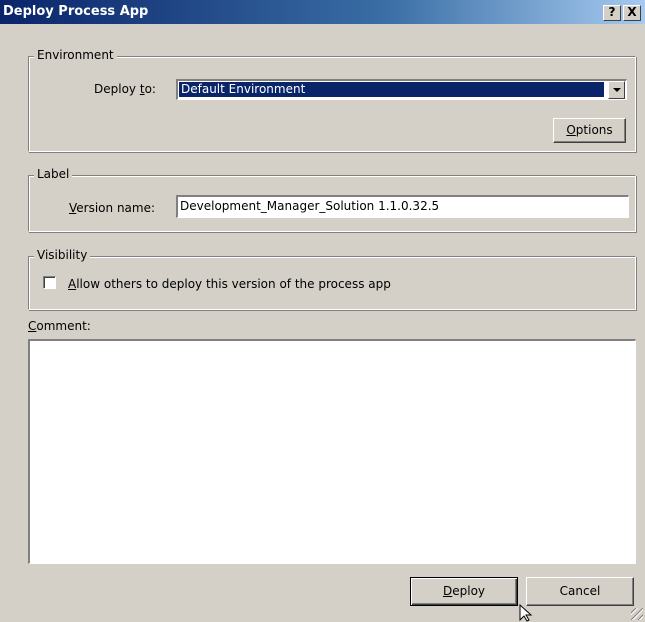 The width and height of the screenshot is (645, 622). I want to click on environment-group, so click(332, 104).